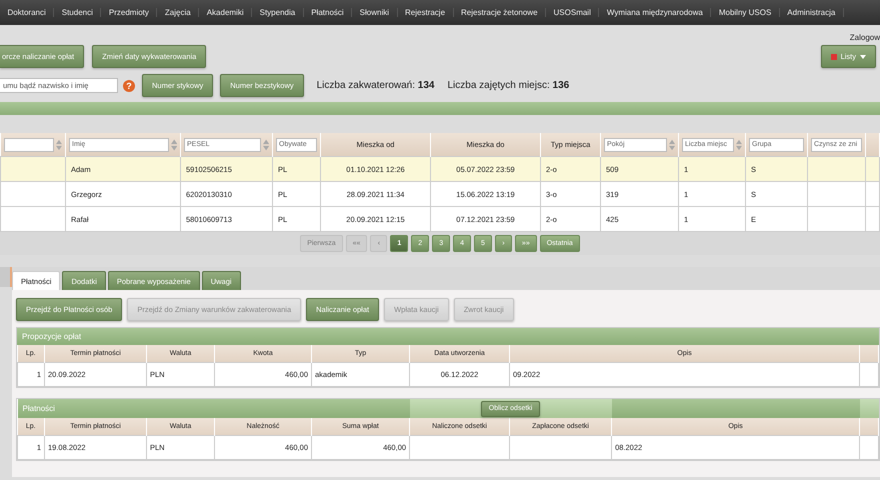 The width and height of the screenshot is (880, 480). I want to click on help-icon: ?, so click(129, 86).